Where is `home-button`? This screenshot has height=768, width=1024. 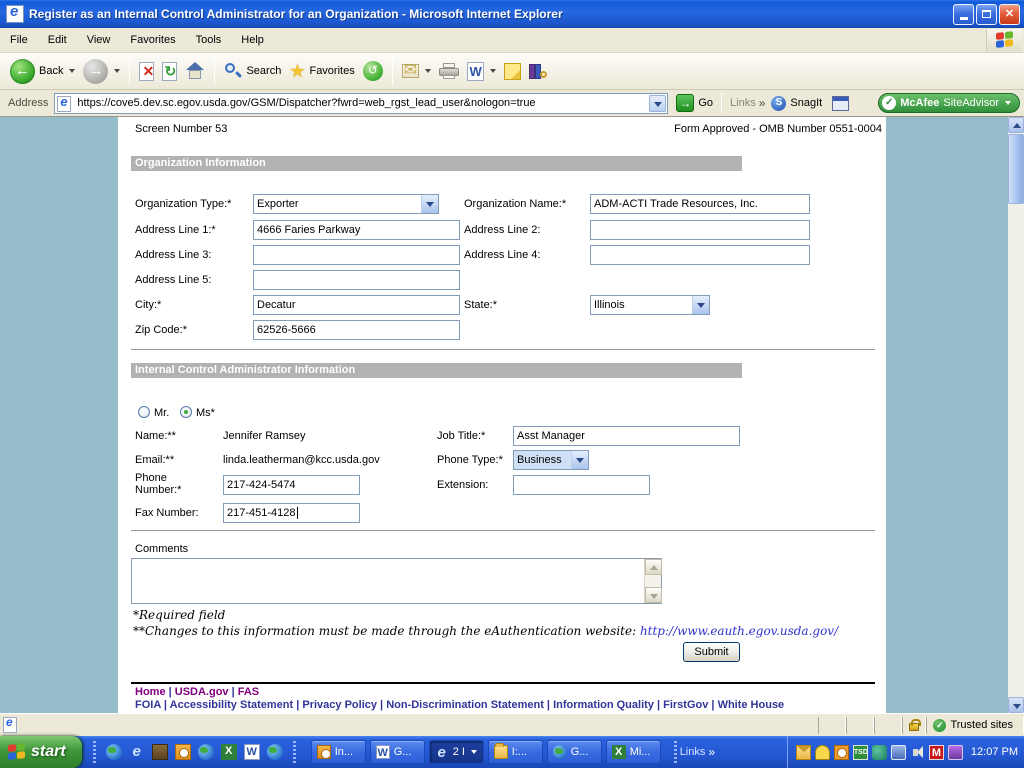
home-button is located at coordinates (195, 71).